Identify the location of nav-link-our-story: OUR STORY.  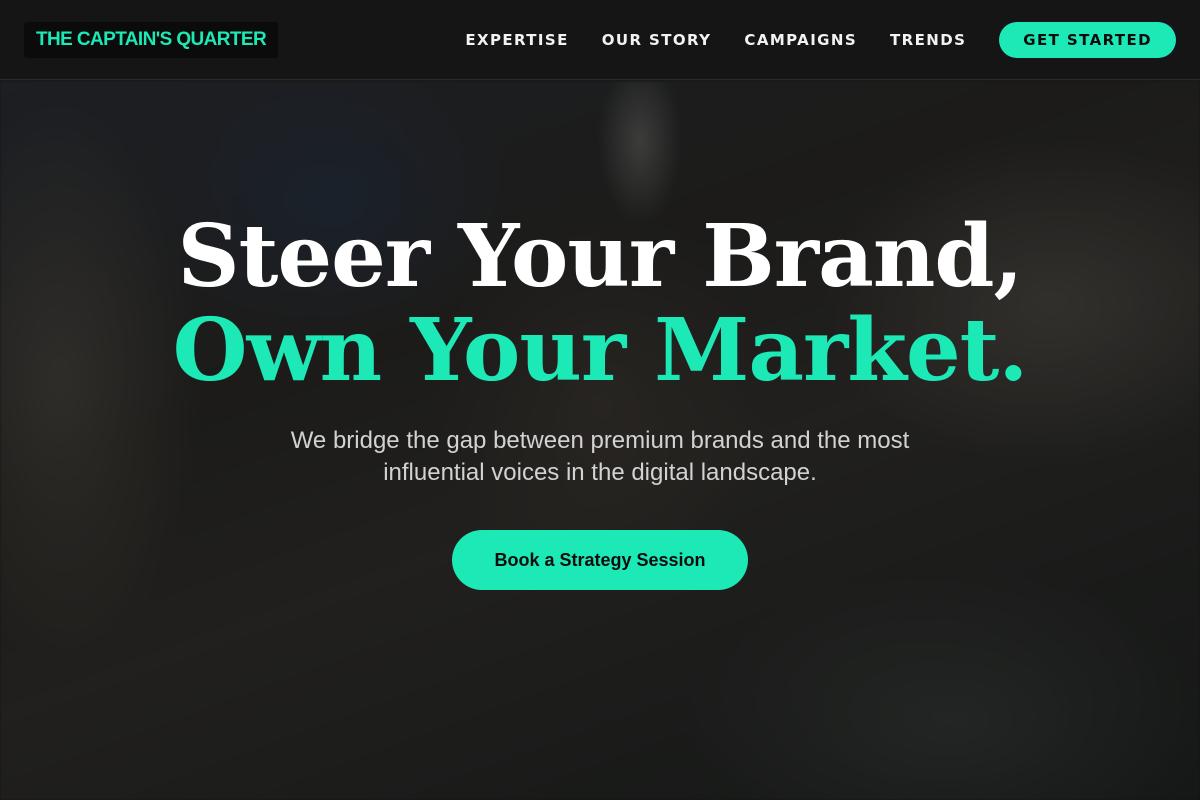
(657, 40).